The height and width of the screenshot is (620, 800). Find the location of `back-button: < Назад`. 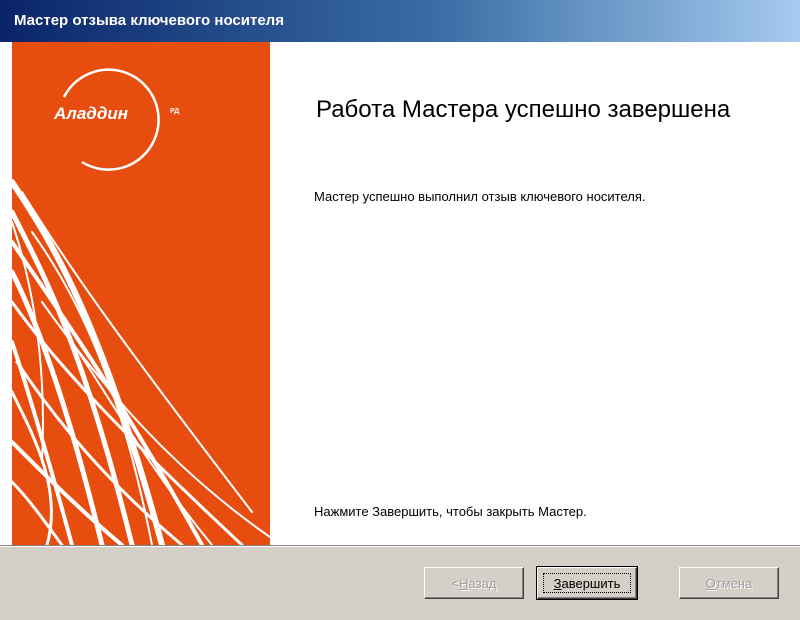

back-button: < Назад is located at coordinates (474, 583).